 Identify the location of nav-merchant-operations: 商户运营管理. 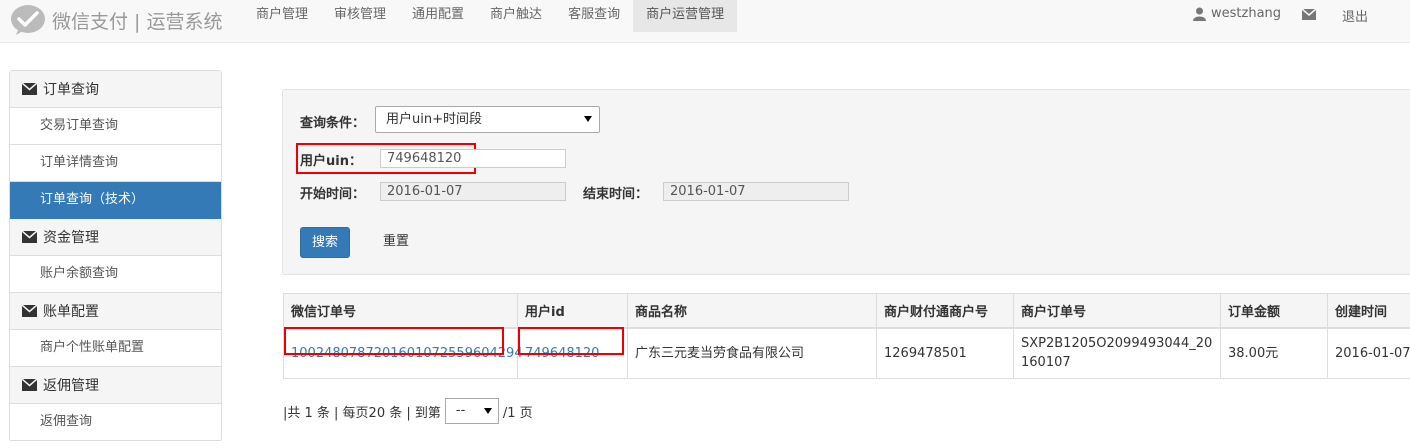
(685, 16).